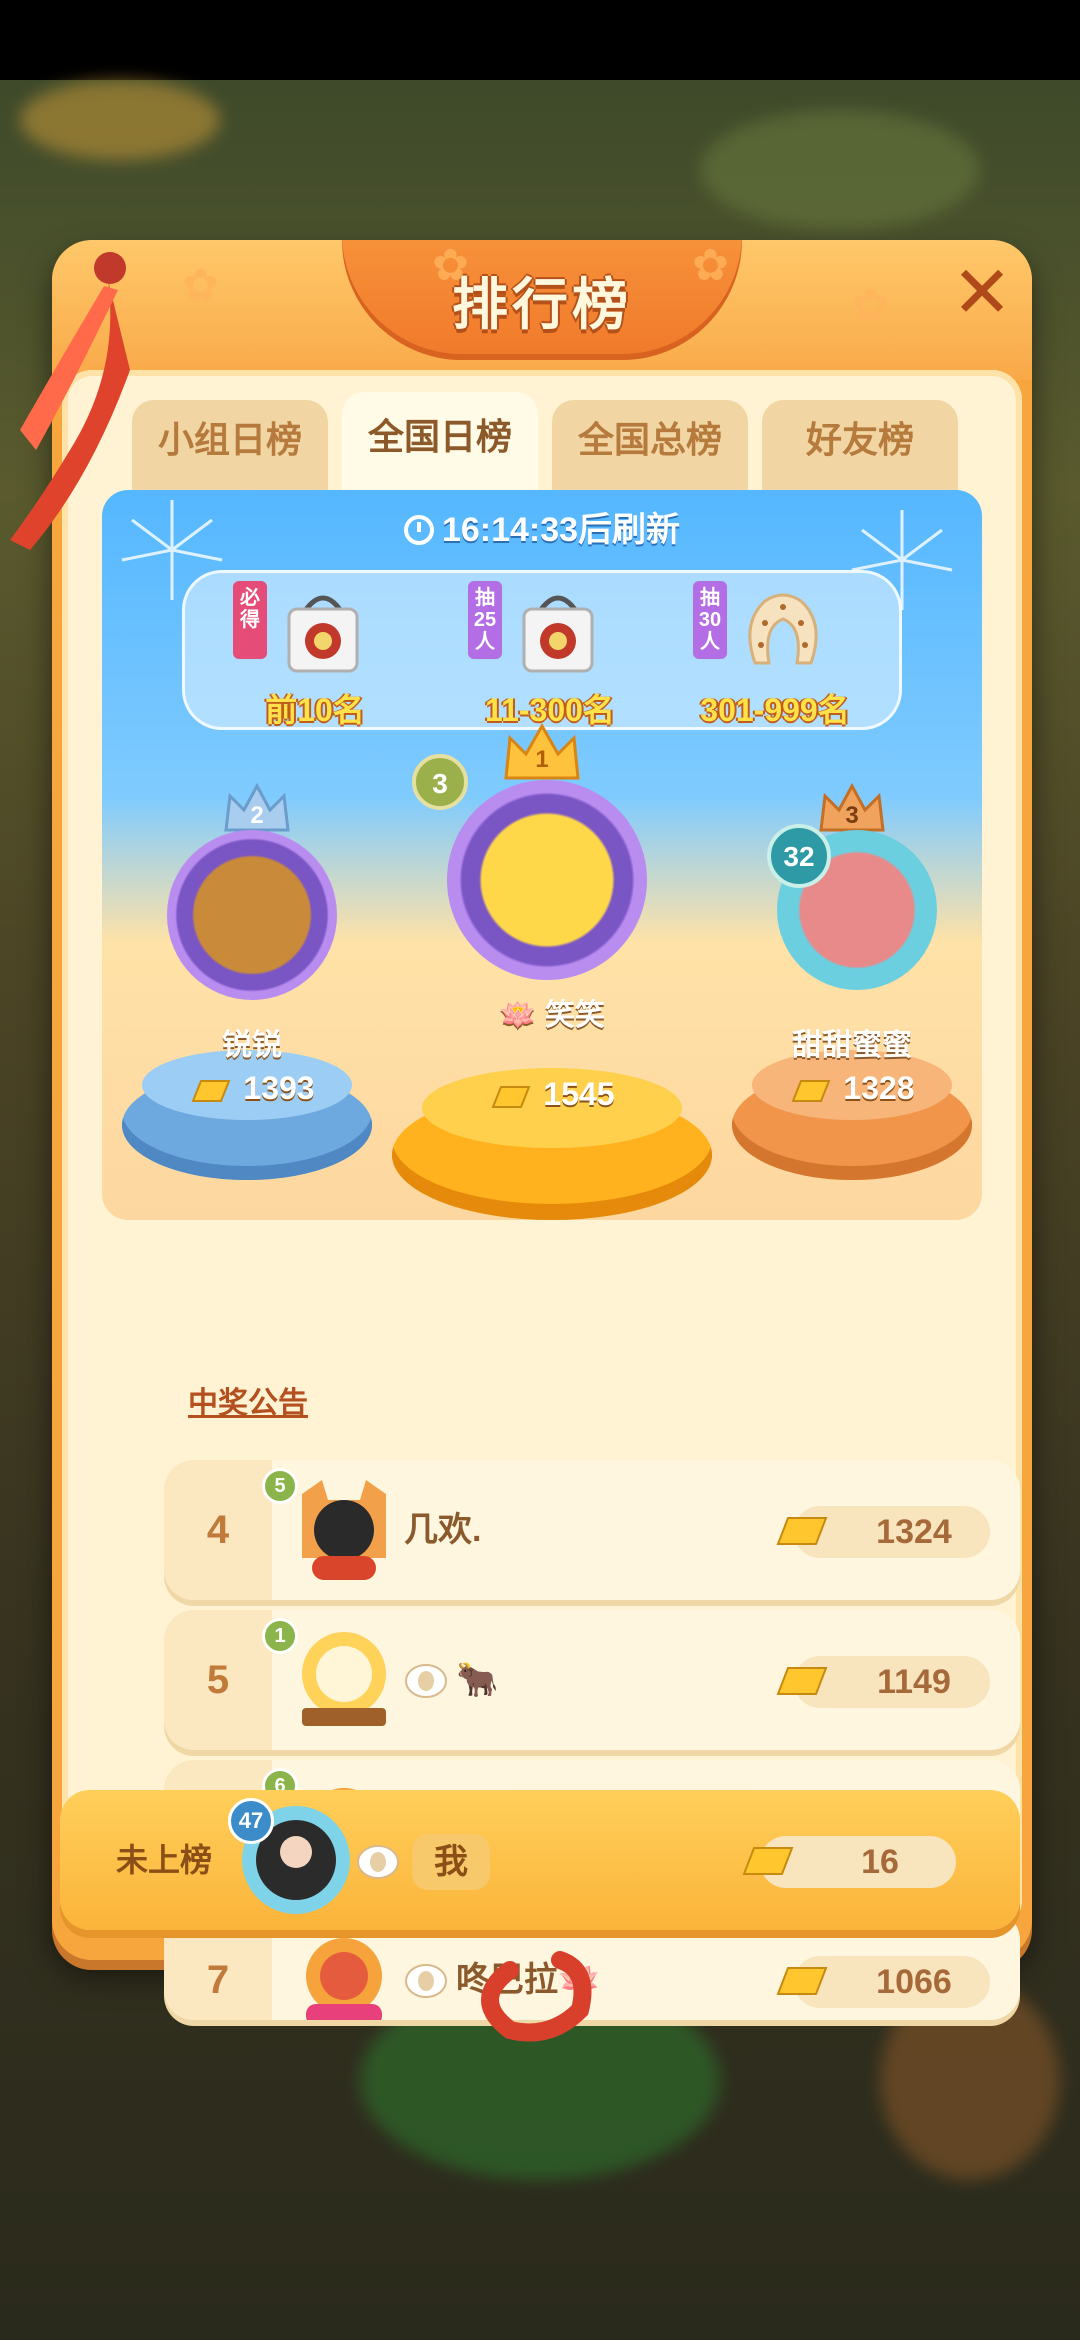 This screenshot has width=1080, height=2340. What do you see at coordinates (418, 530) in the screenshot?
I see `clock-icon` at bounding box center [418, 530].